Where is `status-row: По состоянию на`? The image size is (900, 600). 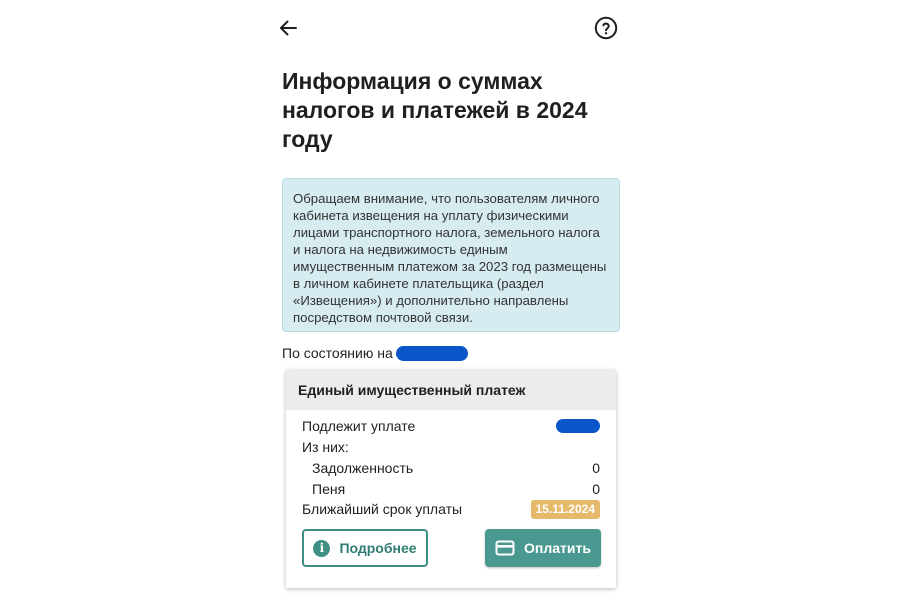 status-row: По состоянию на is located at coordinates (375, 353).